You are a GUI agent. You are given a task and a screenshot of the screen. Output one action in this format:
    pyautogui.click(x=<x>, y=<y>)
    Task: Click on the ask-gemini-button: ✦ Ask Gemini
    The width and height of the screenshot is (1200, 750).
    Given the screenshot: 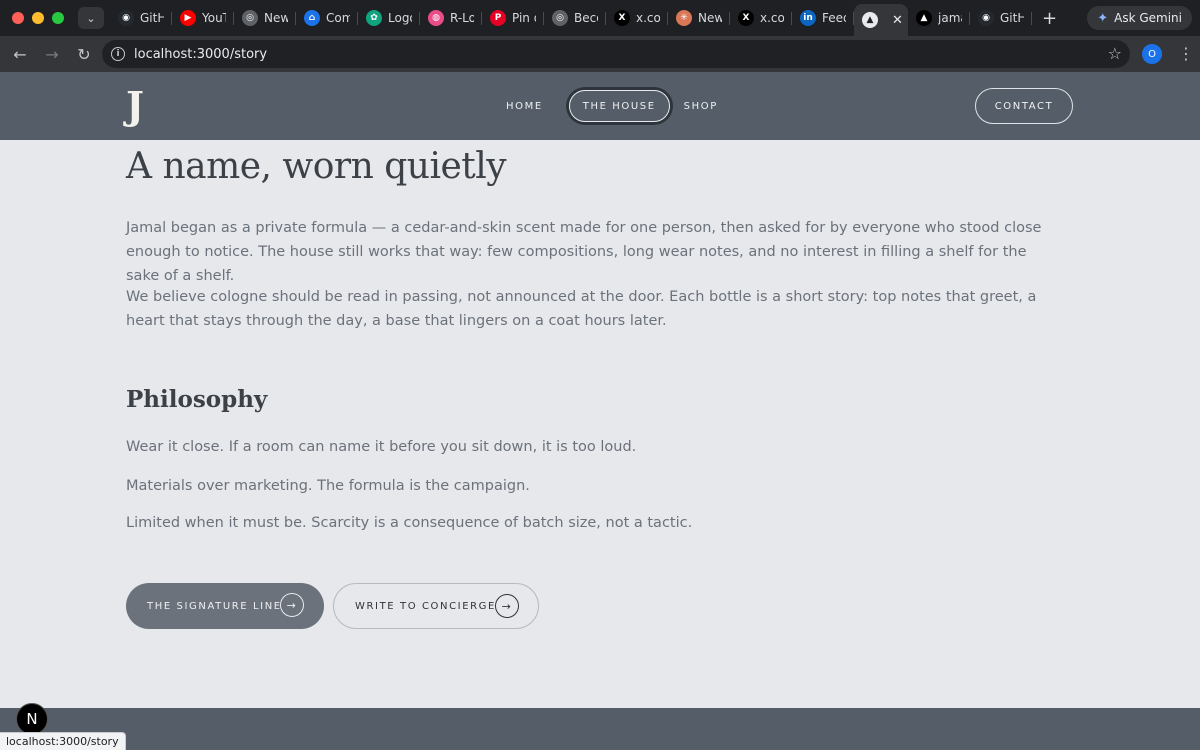 What is the action you would take?
    pyautogui.click(x=1139, y=18)
    